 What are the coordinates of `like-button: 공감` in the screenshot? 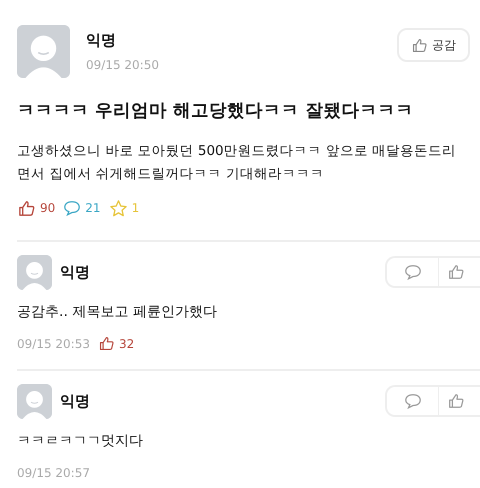 It's located at (433, 45).